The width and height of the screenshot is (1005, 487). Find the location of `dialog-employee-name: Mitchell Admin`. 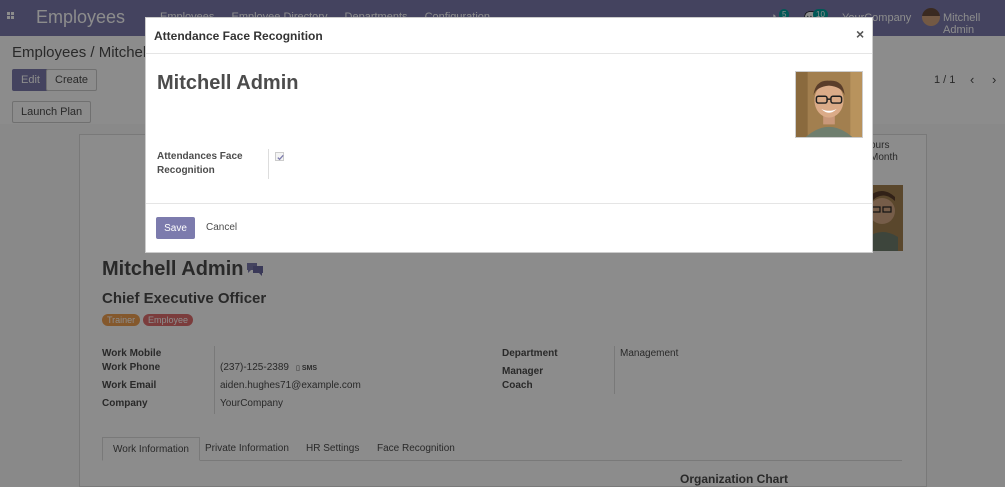

dialog-employee-name: Mitchell Admin is located at coordinates (228, 83).